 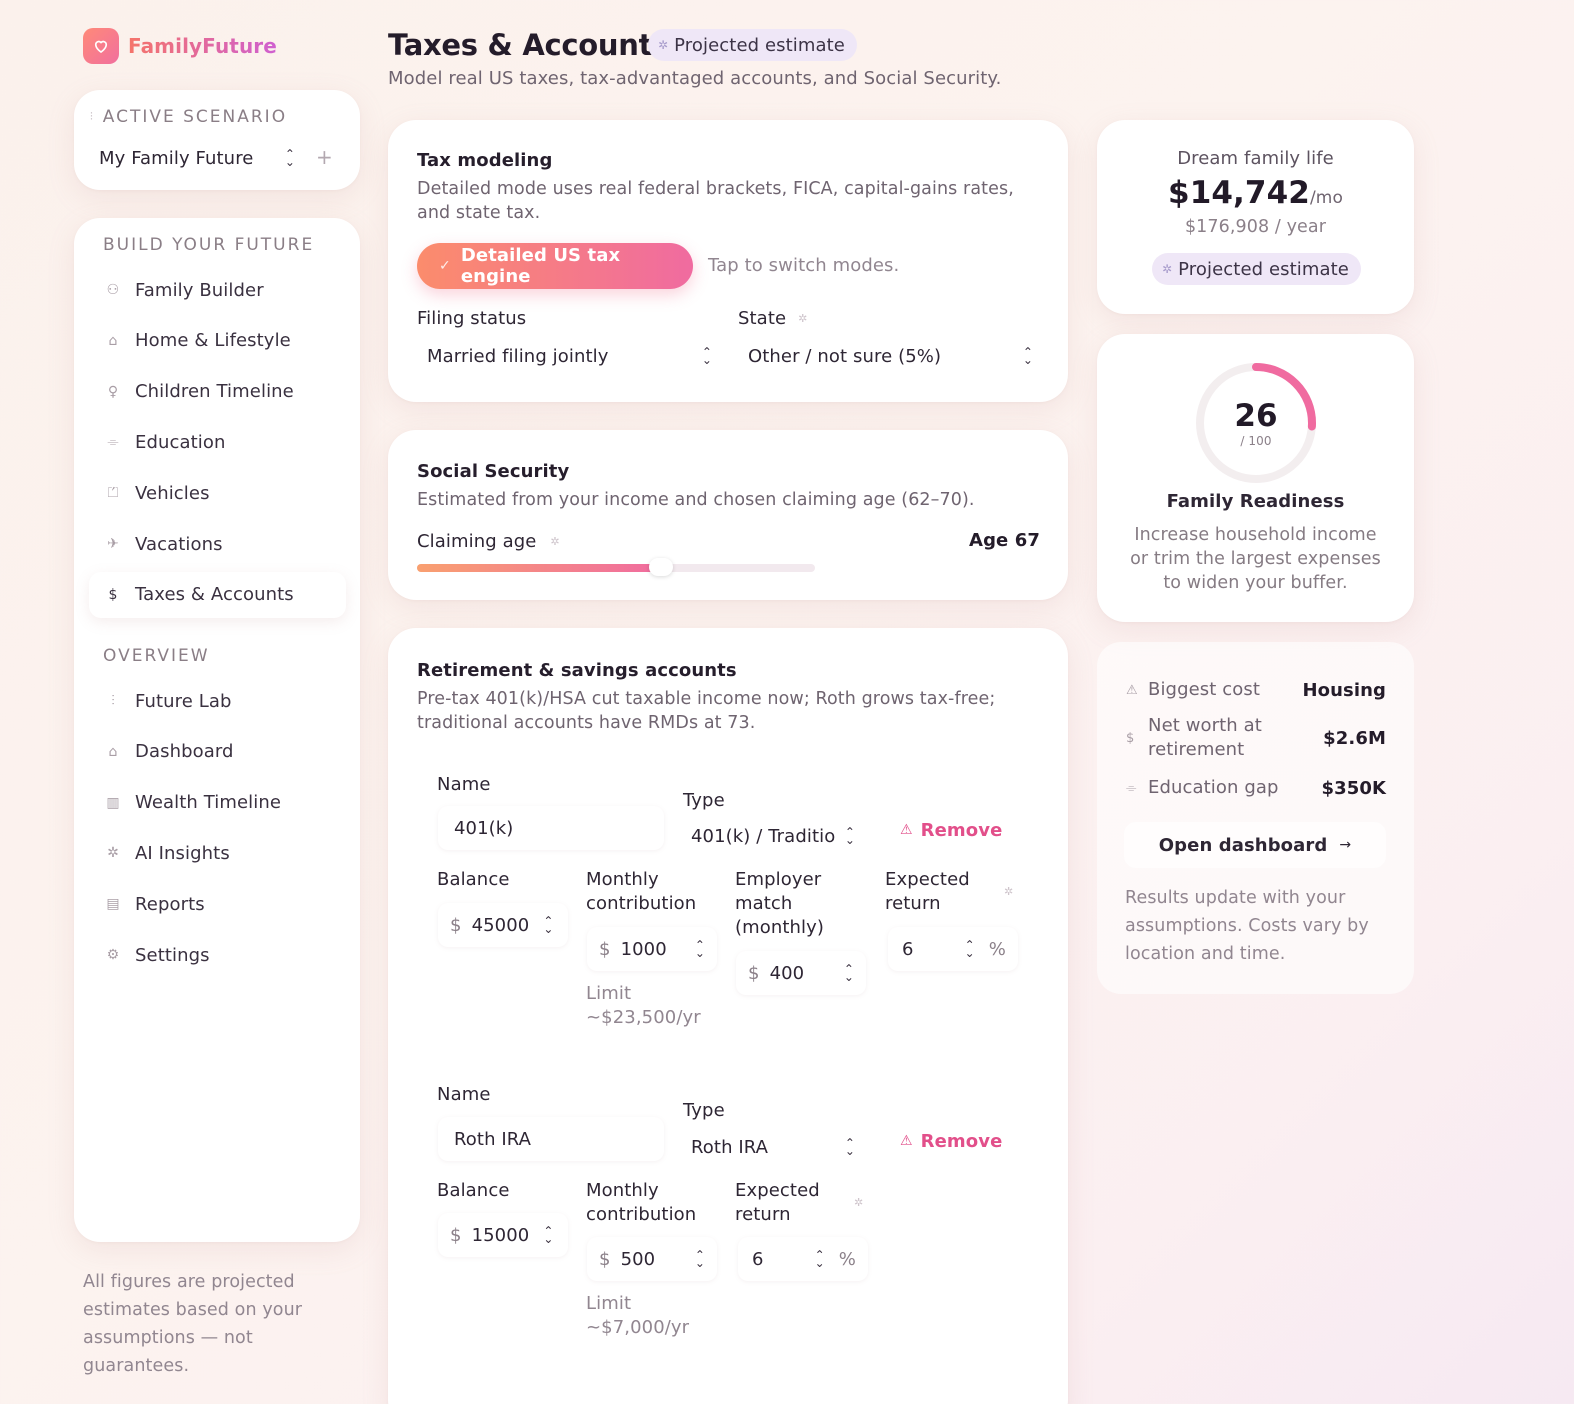 What do you see at coordinates (661, 567) in the screenshot?
I see `slider-thumb` at bounding box center [661, 567].